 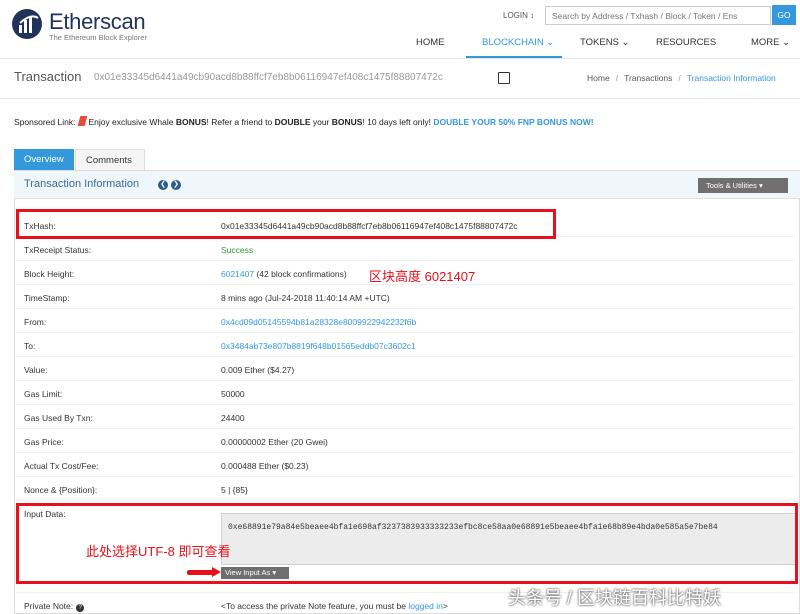 What do you see at coordinates (518, 15) in the screenshot?
I see `login-link: LOGIN ↕` at bounding box center [518, 15].